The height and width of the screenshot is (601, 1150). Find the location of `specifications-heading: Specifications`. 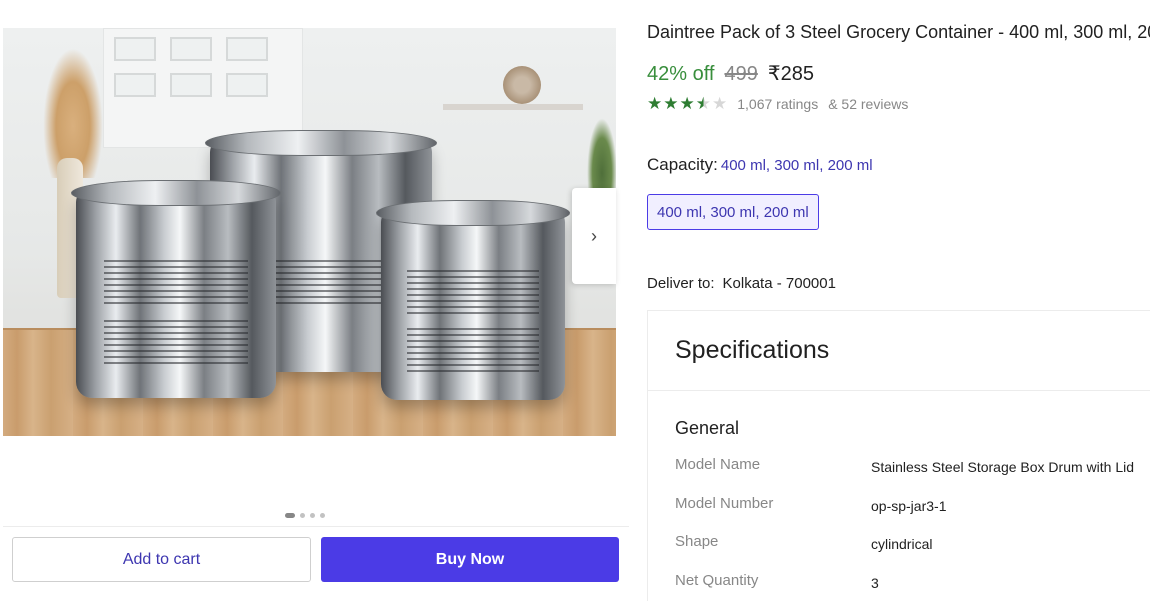

specifications-heading: Specifications is located at coordinates (899, 351).